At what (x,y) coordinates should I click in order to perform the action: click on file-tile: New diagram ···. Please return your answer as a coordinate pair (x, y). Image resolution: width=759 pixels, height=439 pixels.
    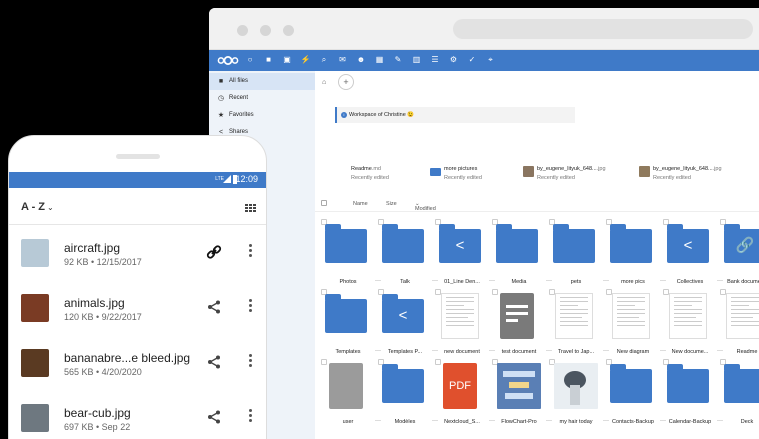
    Looking at the image, I should click on (636, 324).